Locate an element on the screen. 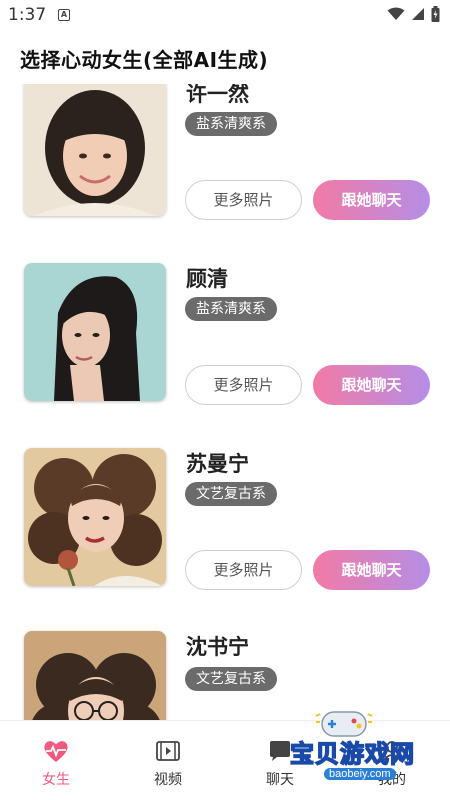  watermark-url: baobeiy.com is located at coordinates (360, 774).